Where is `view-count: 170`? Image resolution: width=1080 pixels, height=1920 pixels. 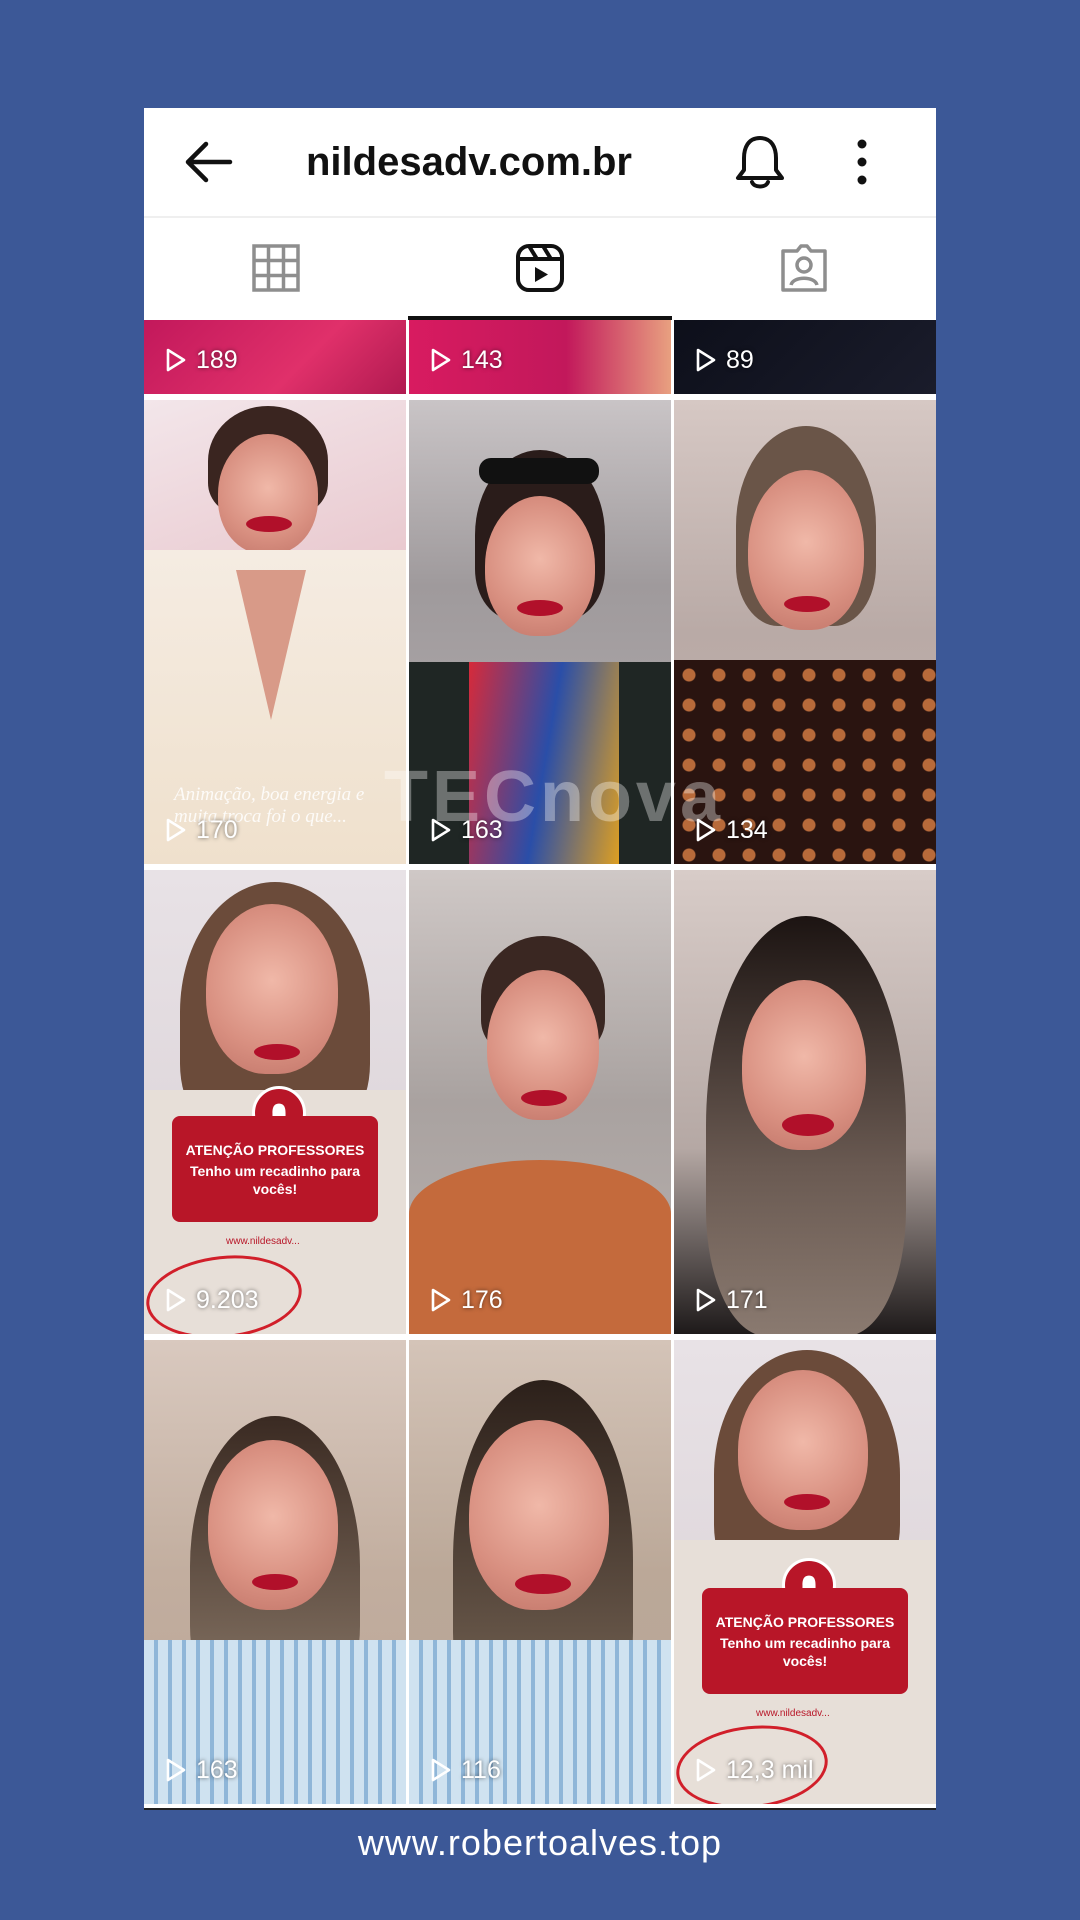 view-count: 170 is located at coordinates (200, 830).